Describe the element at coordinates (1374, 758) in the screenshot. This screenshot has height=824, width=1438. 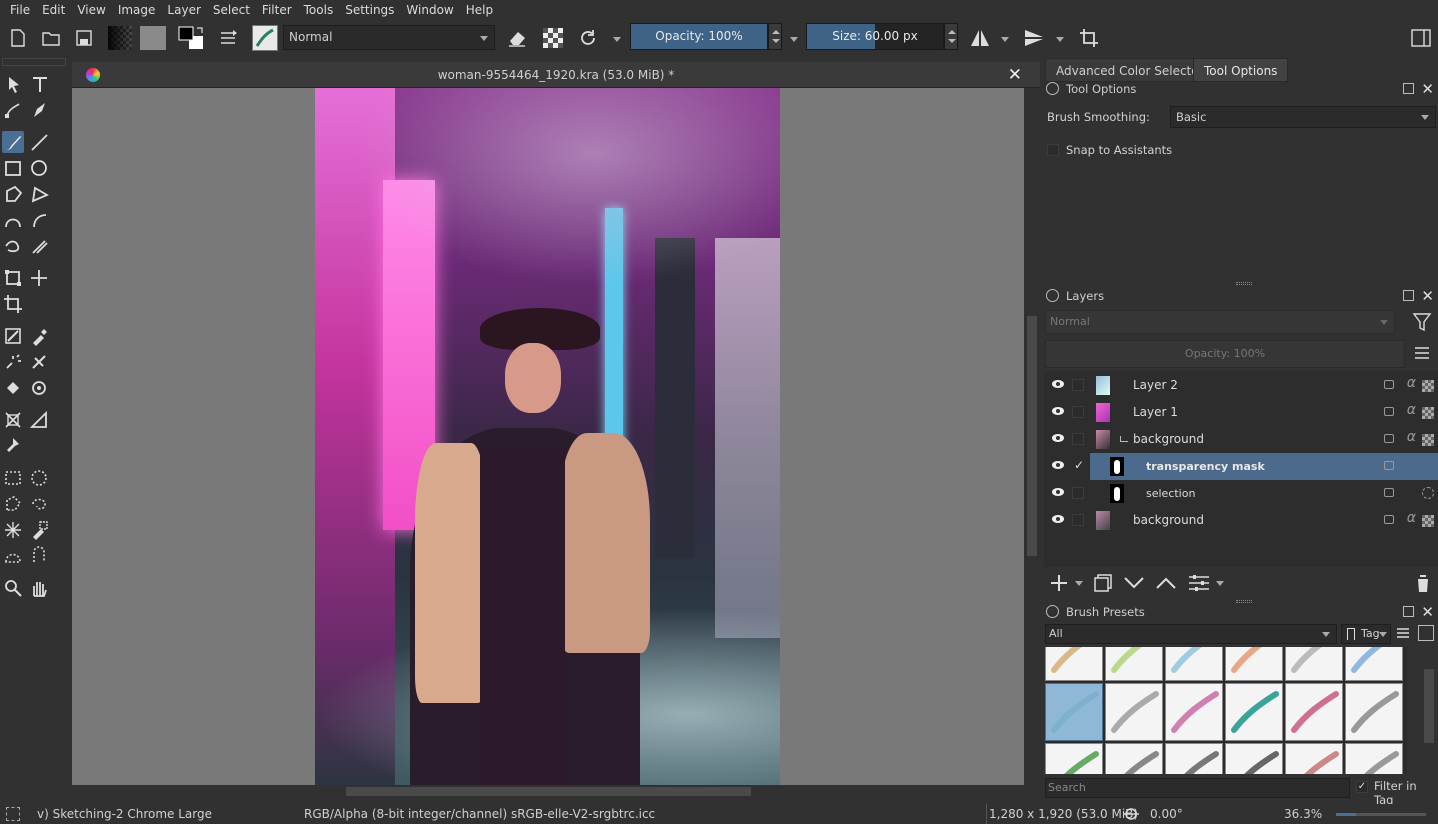
I see `preset-spray-icon` at that location.